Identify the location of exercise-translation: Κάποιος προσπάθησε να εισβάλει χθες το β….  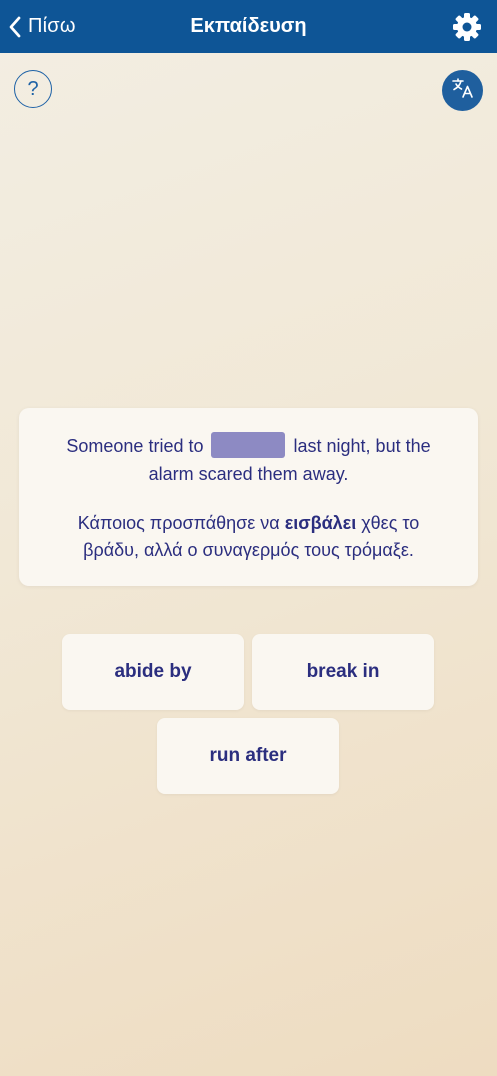
(248, 537).